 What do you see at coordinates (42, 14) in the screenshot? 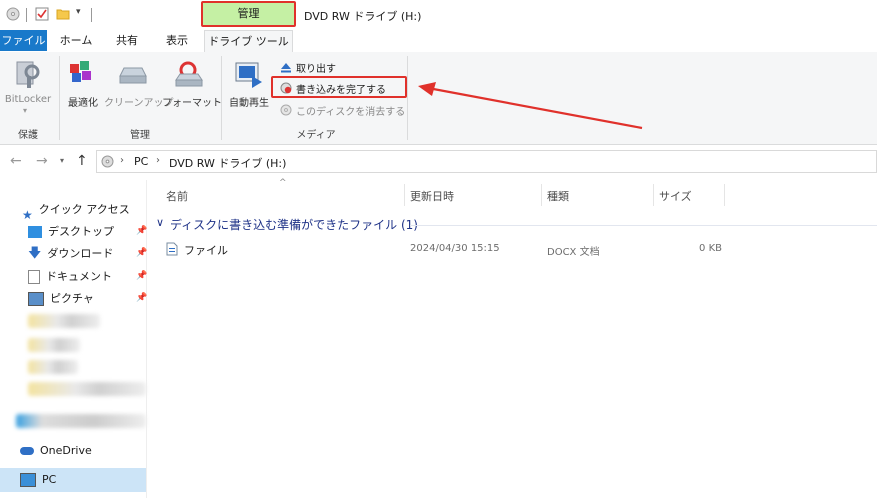
I see `properties-check-icon` at bounding box center [42, 14].